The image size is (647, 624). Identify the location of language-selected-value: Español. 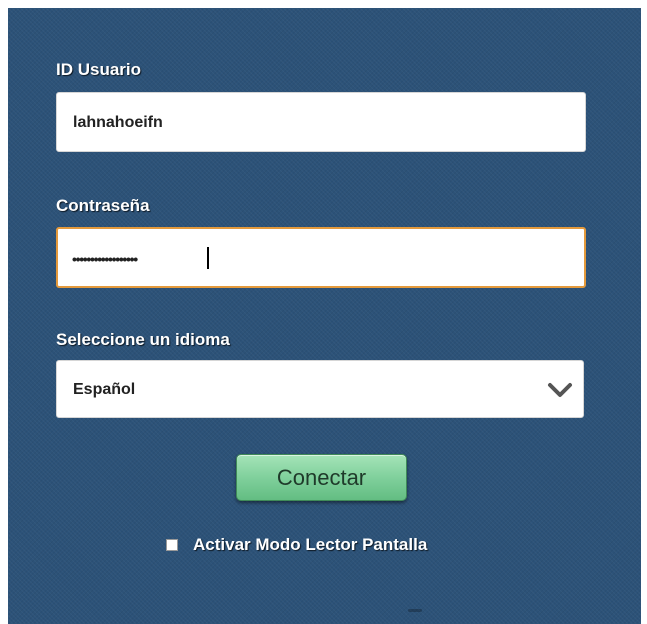
(104, 389).